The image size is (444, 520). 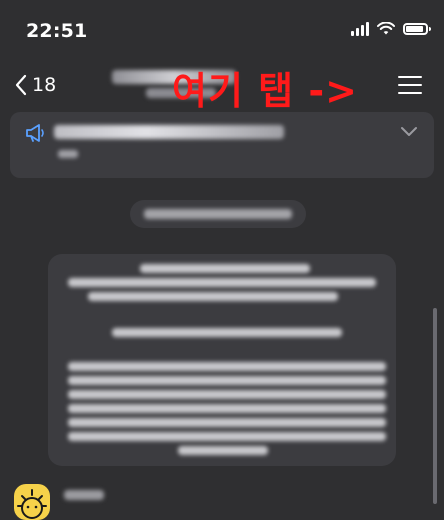 What do you see at coordinates (222, 145) in the screenshot?
I see `notice-banner` at bounding box center [222, 145].